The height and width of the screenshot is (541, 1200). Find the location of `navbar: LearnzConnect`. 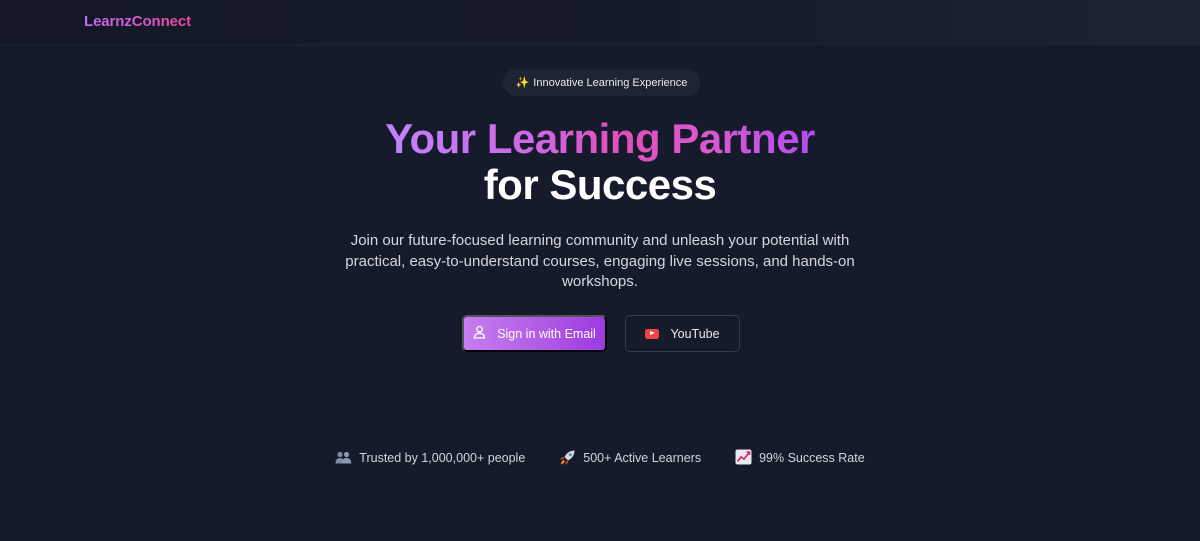

navbar: LearnzConnect is located at coordinates (600, 22).